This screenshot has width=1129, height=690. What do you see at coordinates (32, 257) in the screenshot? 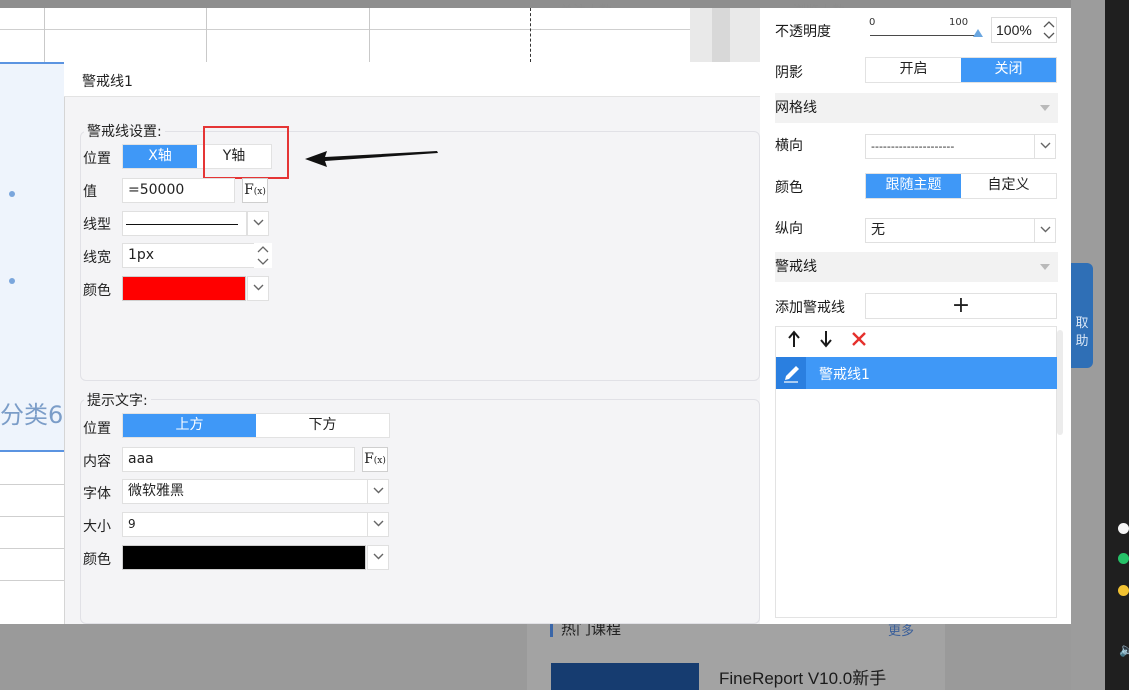
I see `chart-preview` at bounding box center [32, 257].